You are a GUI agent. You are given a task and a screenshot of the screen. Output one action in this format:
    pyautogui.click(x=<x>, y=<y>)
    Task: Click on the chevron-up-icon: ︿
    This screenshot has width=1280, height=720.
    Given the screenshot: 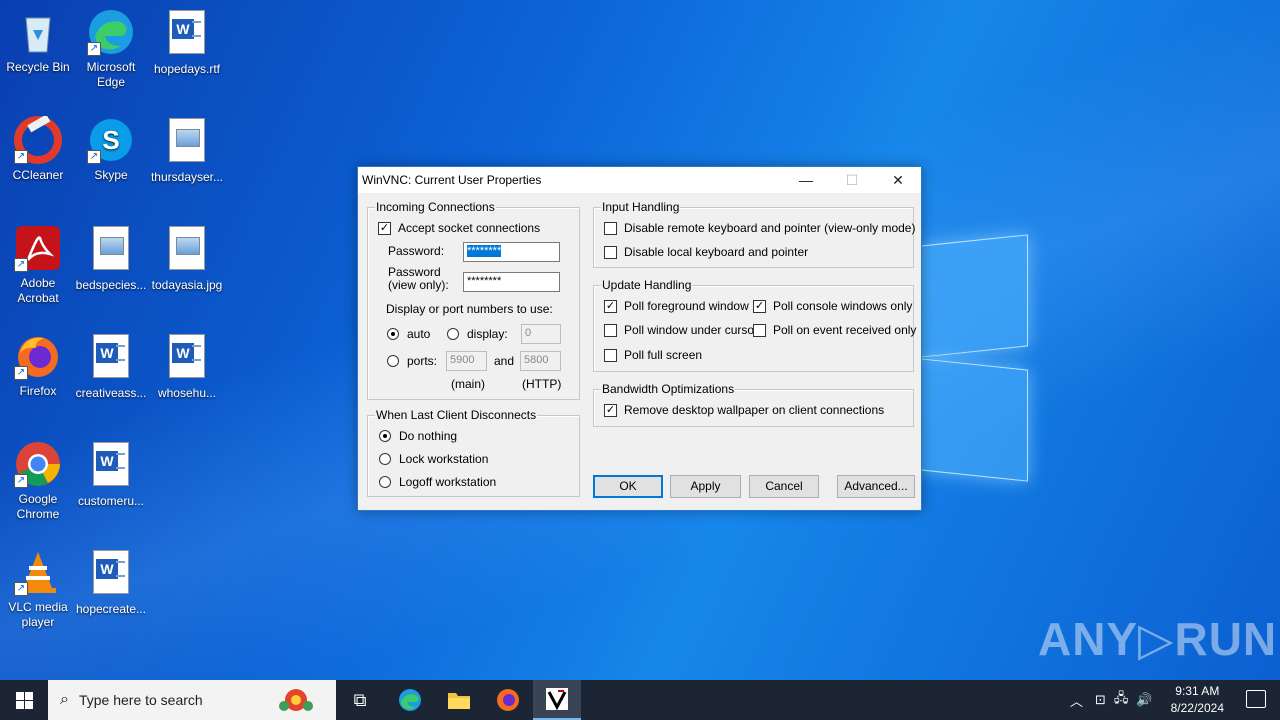 What is the action you would take?
    pyautogui.click(x=1076, y=700)
    